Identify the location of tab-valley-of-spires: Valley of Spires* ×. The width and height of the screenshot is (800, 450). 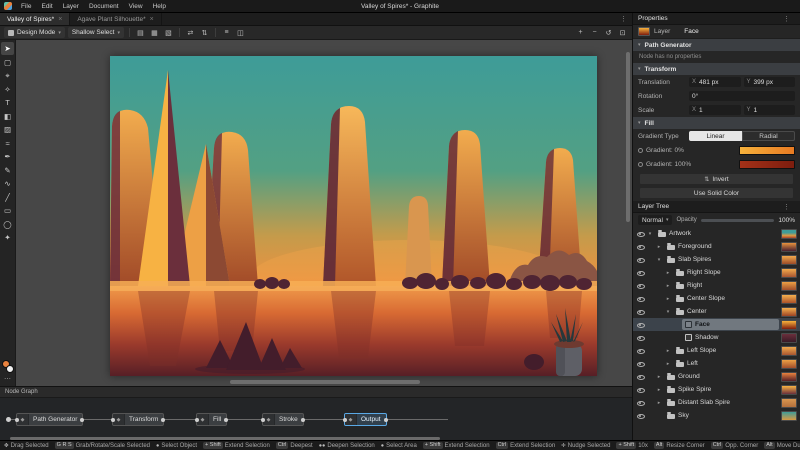
(35, 19).